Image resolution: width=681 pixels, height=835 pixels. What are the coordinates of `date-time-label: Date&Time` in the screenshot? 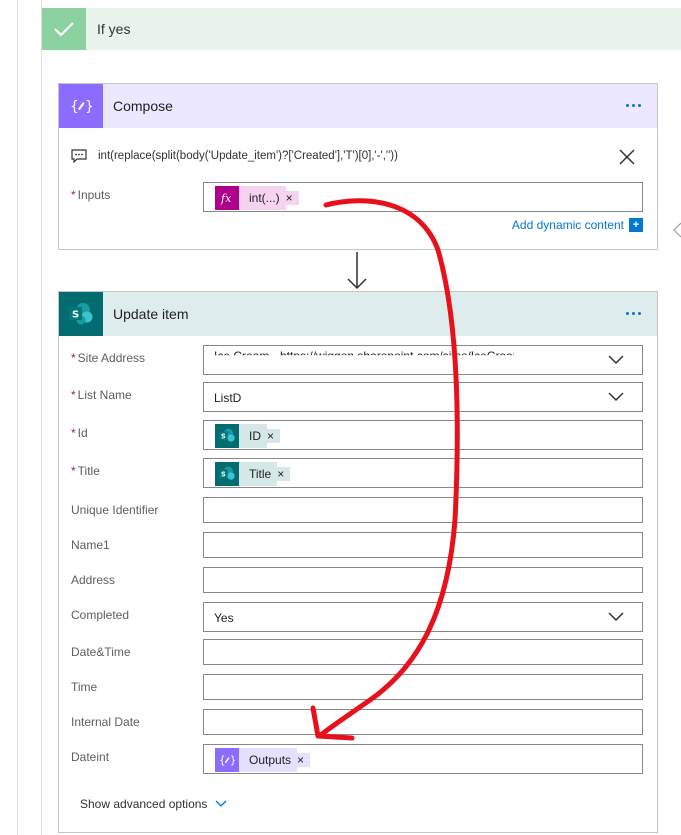 It's located at (101, 652).